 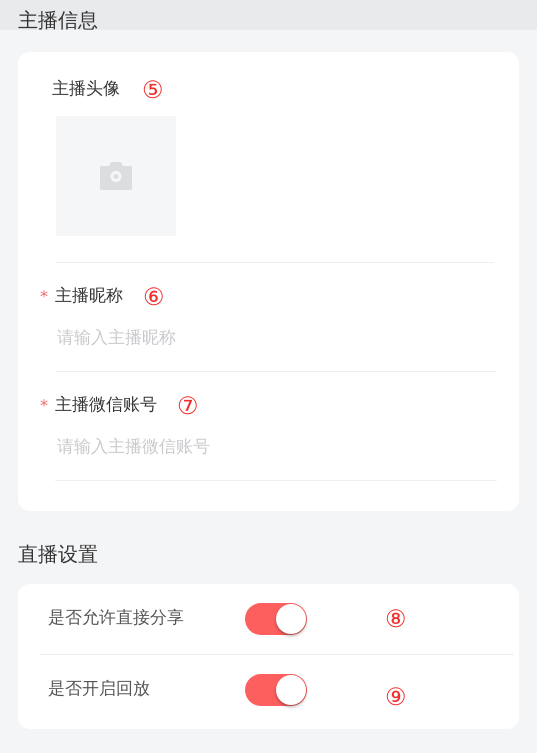 I want to click on annotation-marker: ⑨, so click(x=396, y=697).